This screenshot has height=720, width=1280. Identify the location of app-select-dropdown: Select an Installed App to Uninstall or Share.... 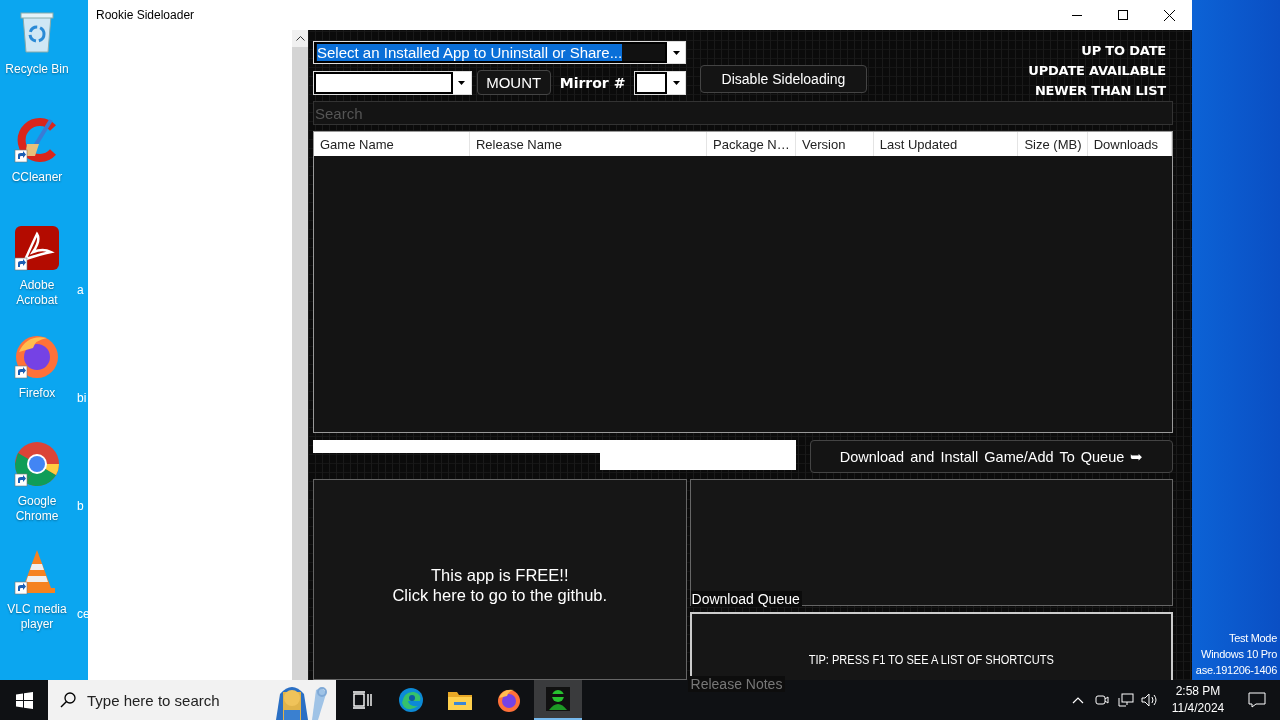
(499, 52).